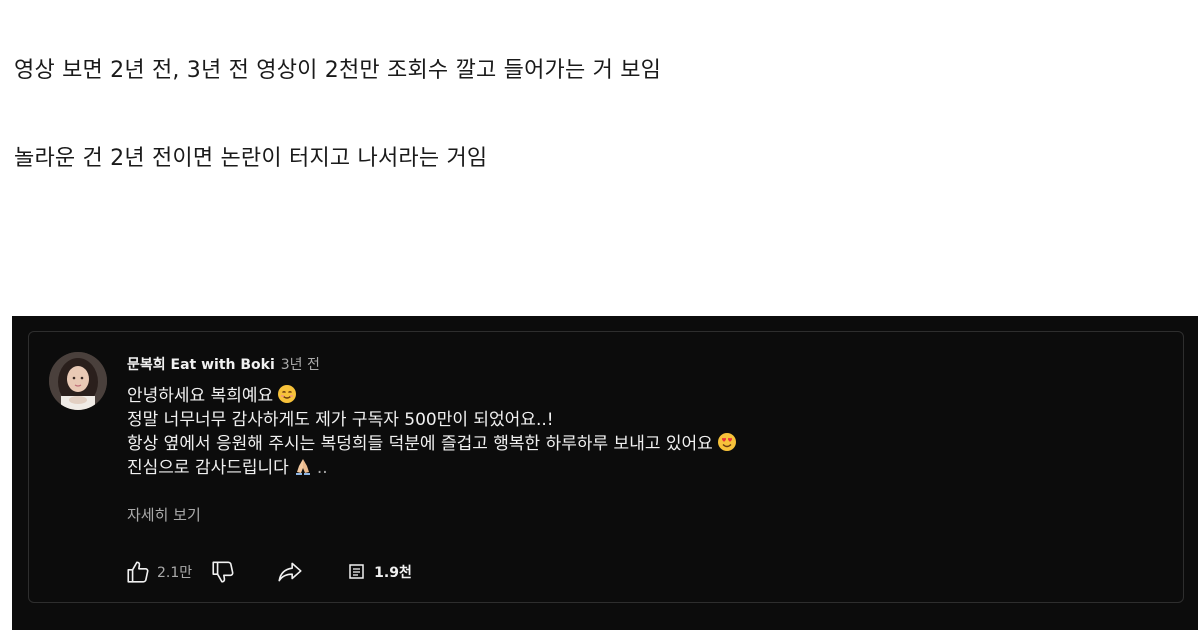 This screenshot has height=630, width=1200. What do you see at coordinates (164, 514) in the screenshot?
I see `read-more-link: 자세히 보기` at bounding box center [164, 514].